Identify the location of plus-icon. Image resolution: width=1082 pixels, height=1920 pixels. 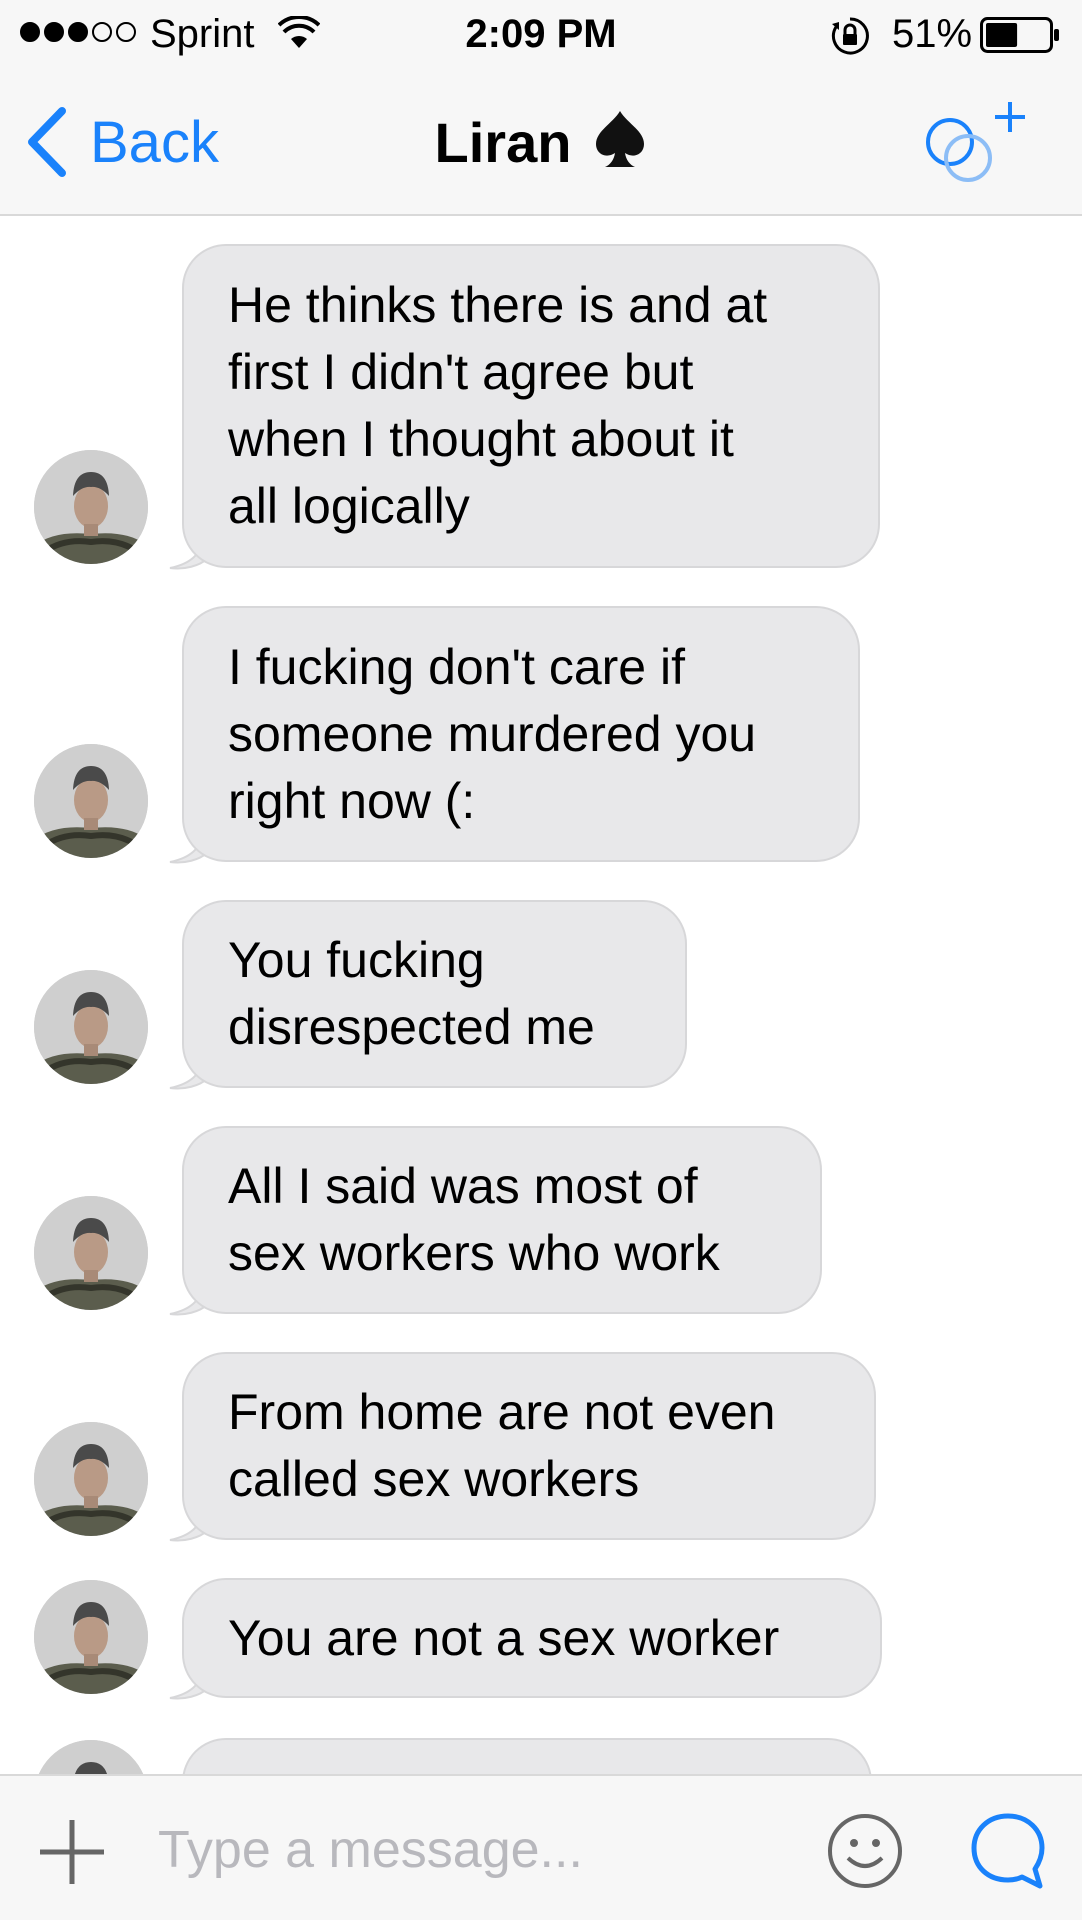
(72, 1852).